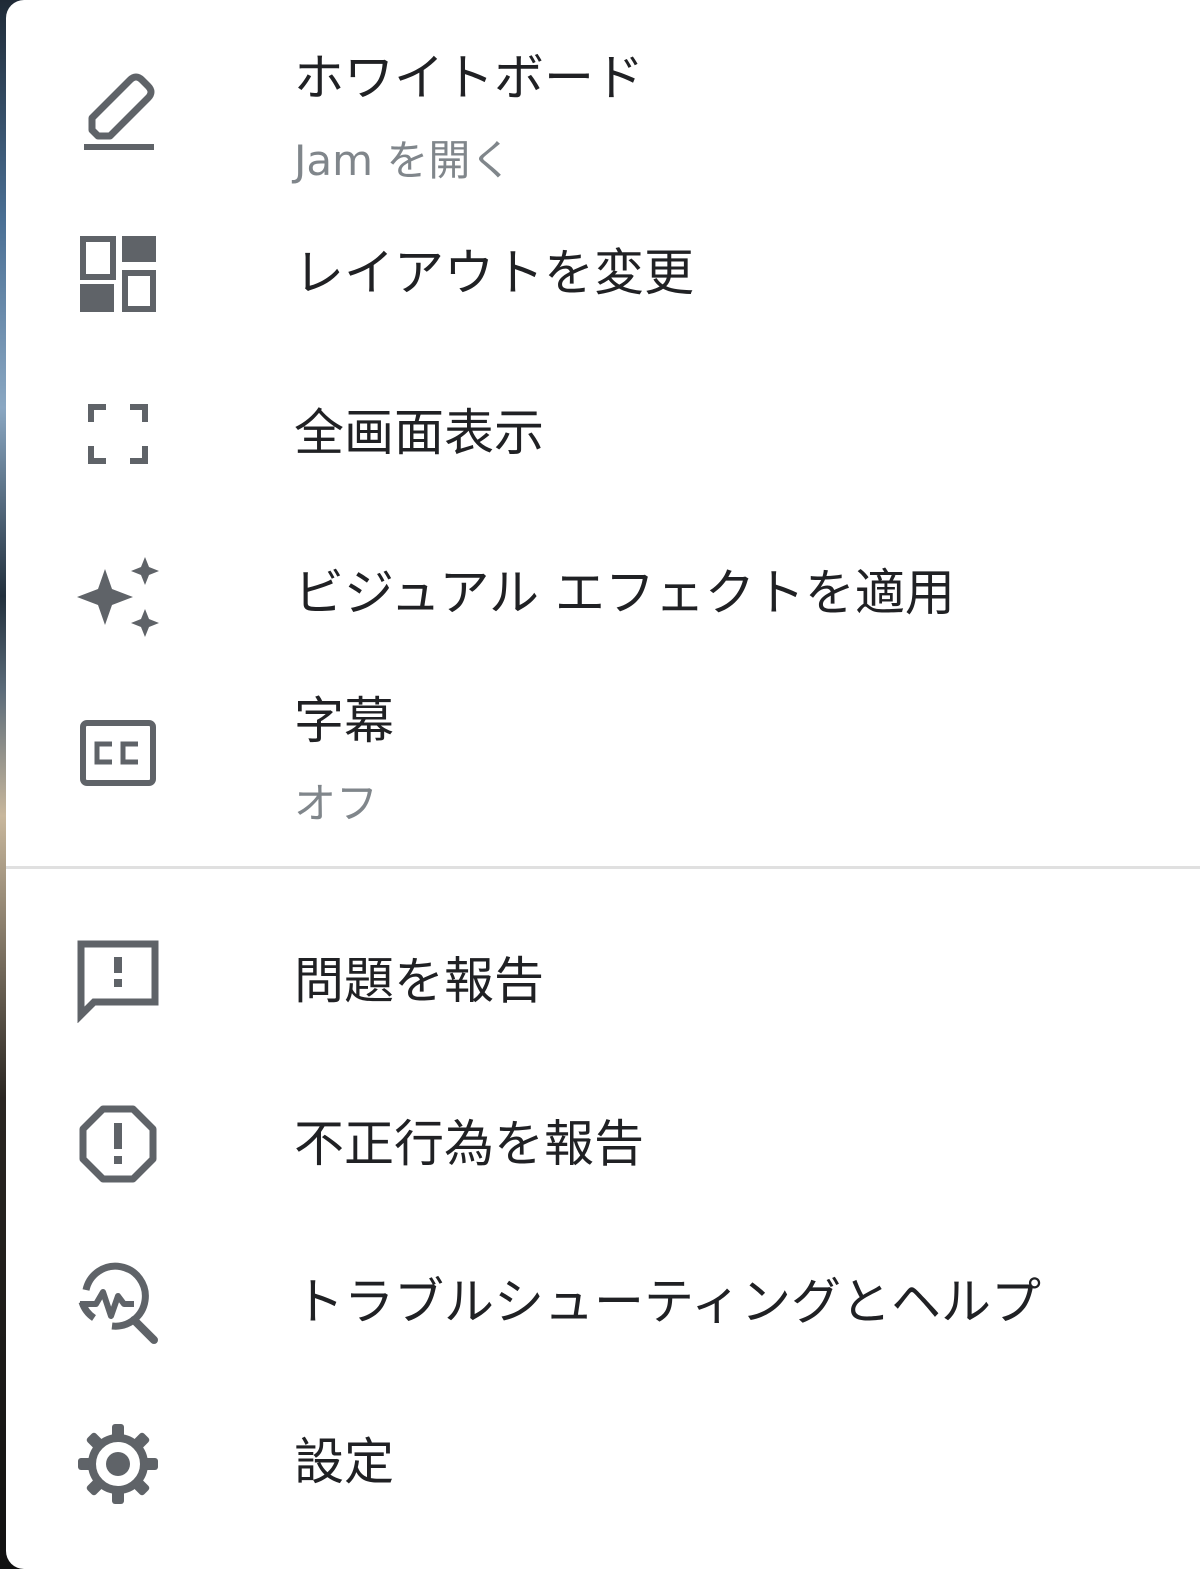 The height and width of the screenshot is (1569, 1200). I want to click on closed-caption-icon, so click(118, 753).